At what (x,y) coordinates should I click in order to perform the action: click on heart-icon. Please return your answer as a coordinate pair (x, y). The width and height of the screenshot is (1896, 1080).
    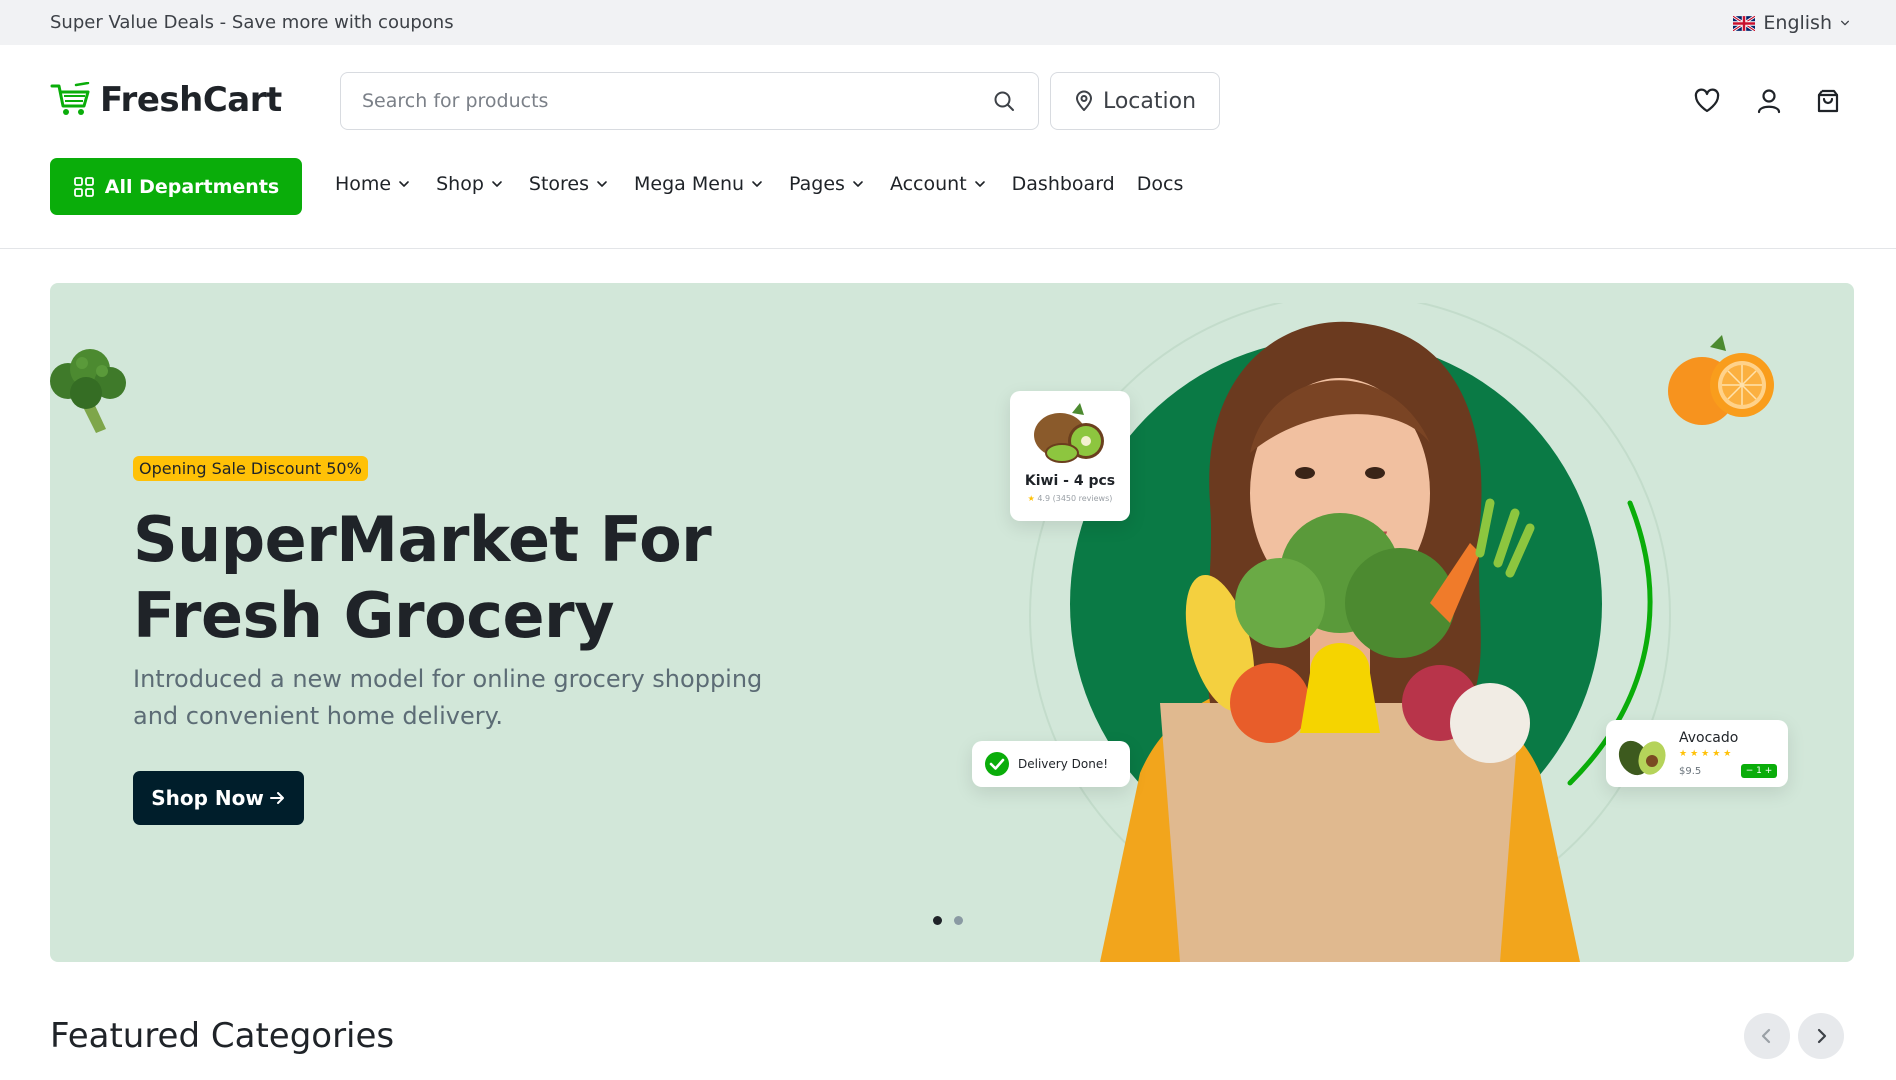
    Looking at the image, I should click on (1707, 101).